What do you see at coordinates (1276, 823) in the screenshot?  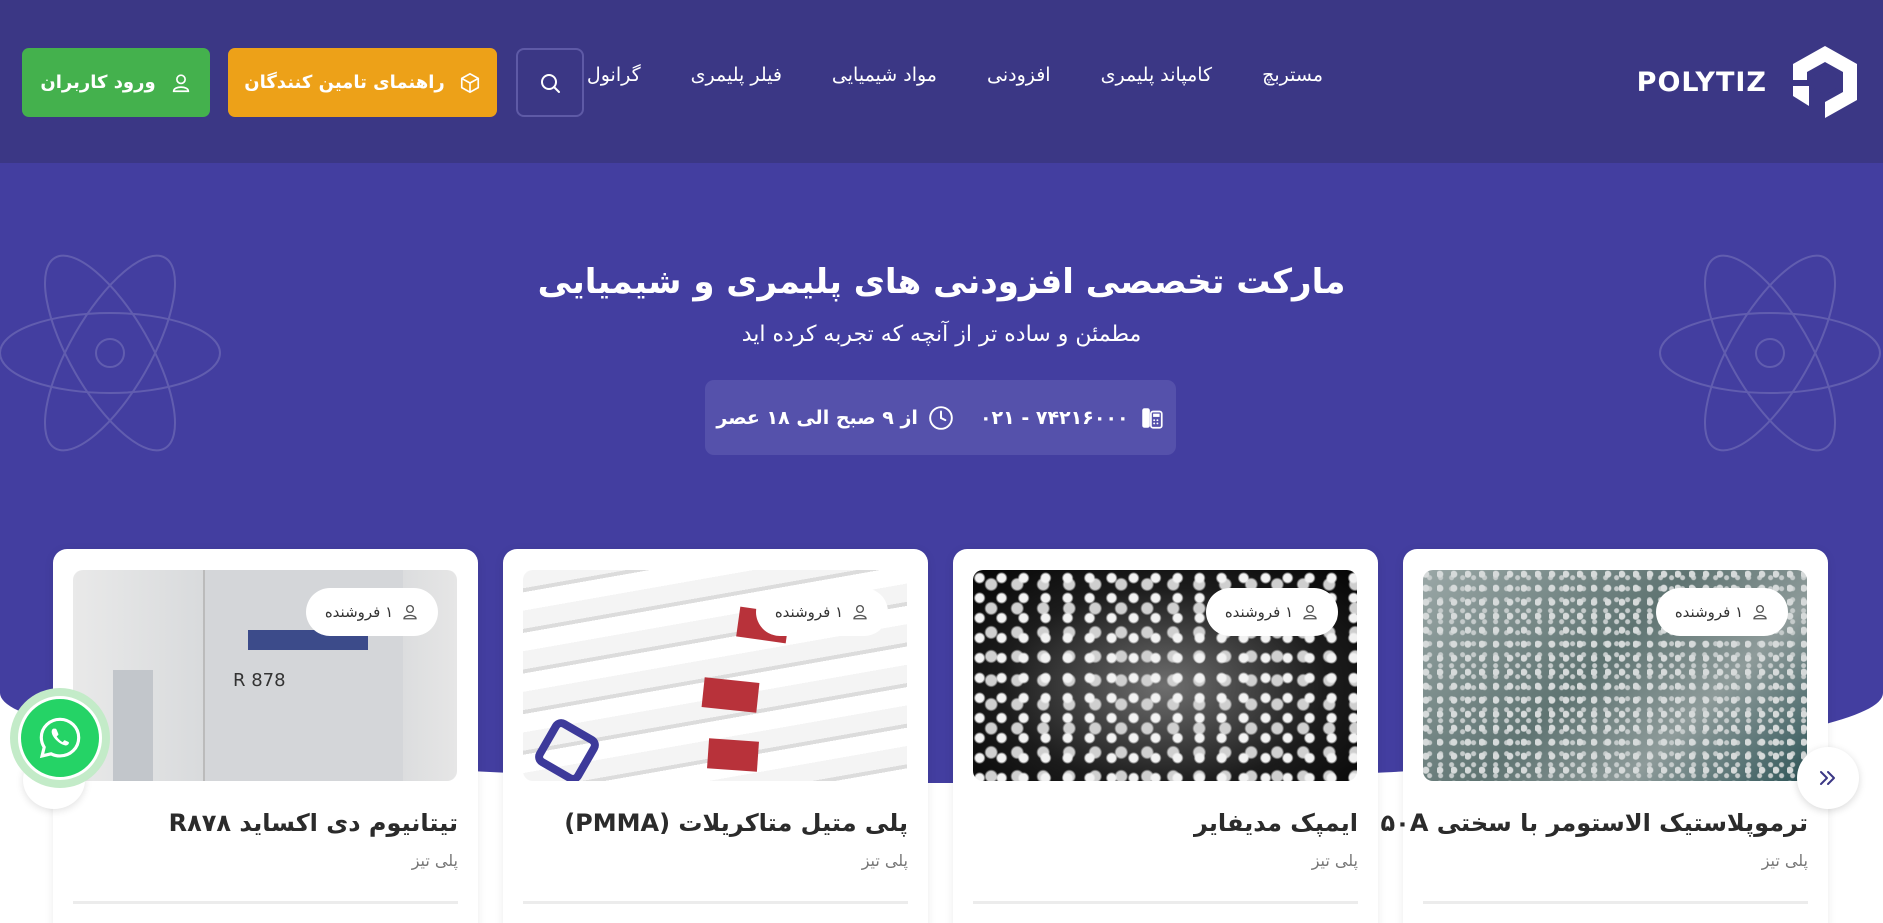 I see `product-title: ایمپک مدیفایر` at bounding box center [1276, 823].